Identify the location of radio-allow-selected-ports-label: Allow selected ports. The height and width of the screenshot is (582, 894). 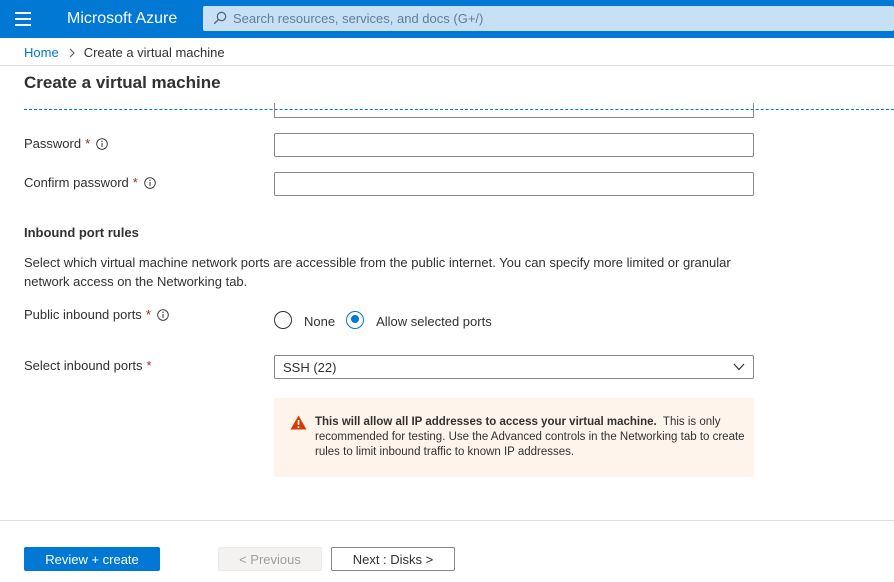
(434, 321).